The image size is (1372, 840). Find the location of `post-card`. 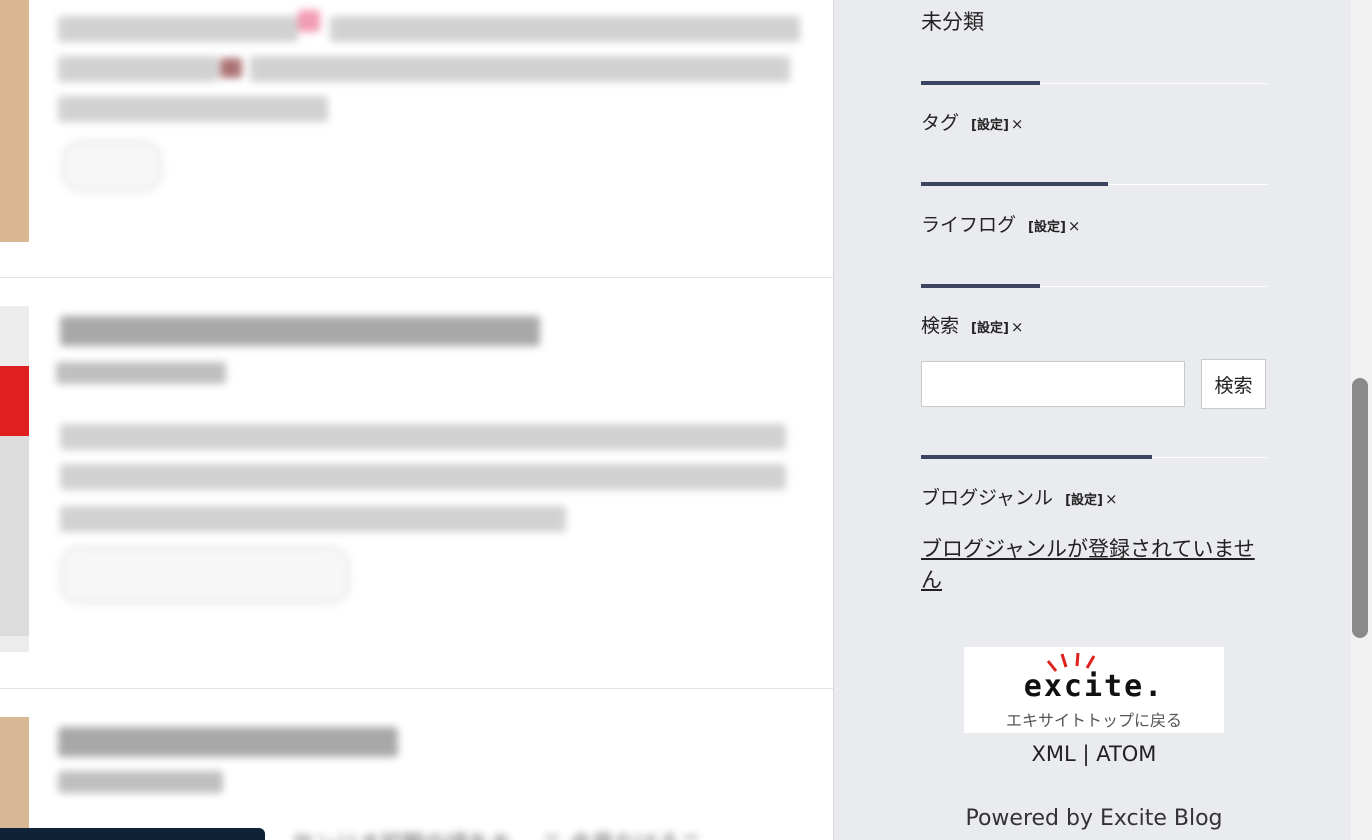

post-card is located at coordinates (416, 764).